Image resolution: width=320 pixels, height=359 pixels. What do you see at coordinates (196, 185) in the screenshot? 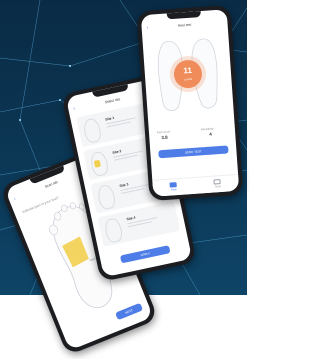
I see `bottom-tab-bar: Main Tests` at bounding box center [196, 185].